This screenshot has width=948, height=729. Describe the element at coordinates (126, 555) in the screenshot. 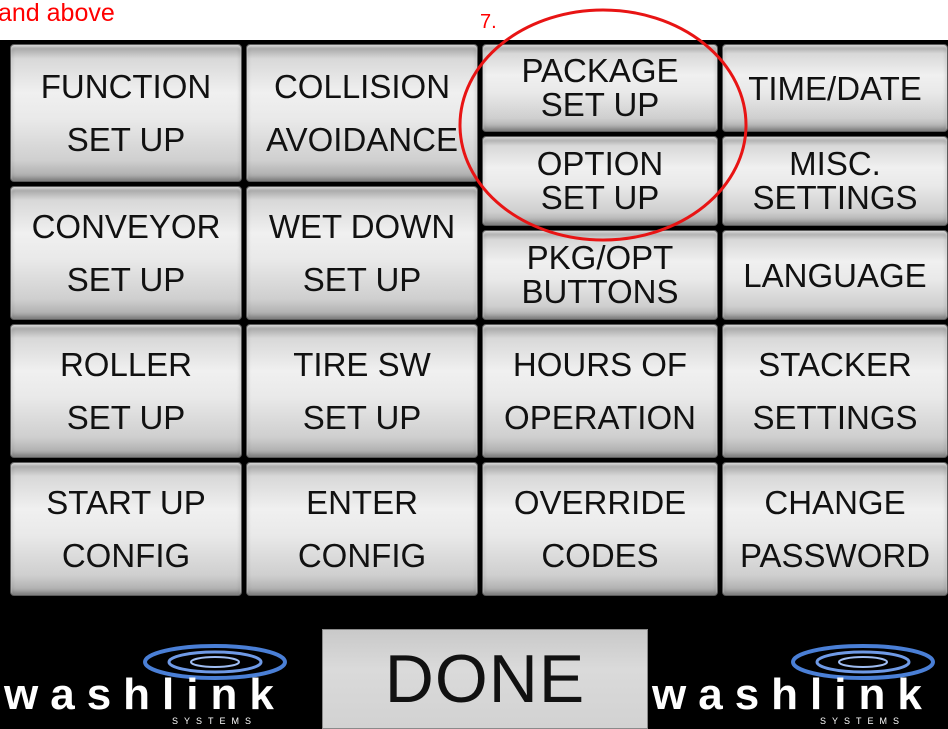

I see `start-up-config-label-line2: CONFIG` at that location.